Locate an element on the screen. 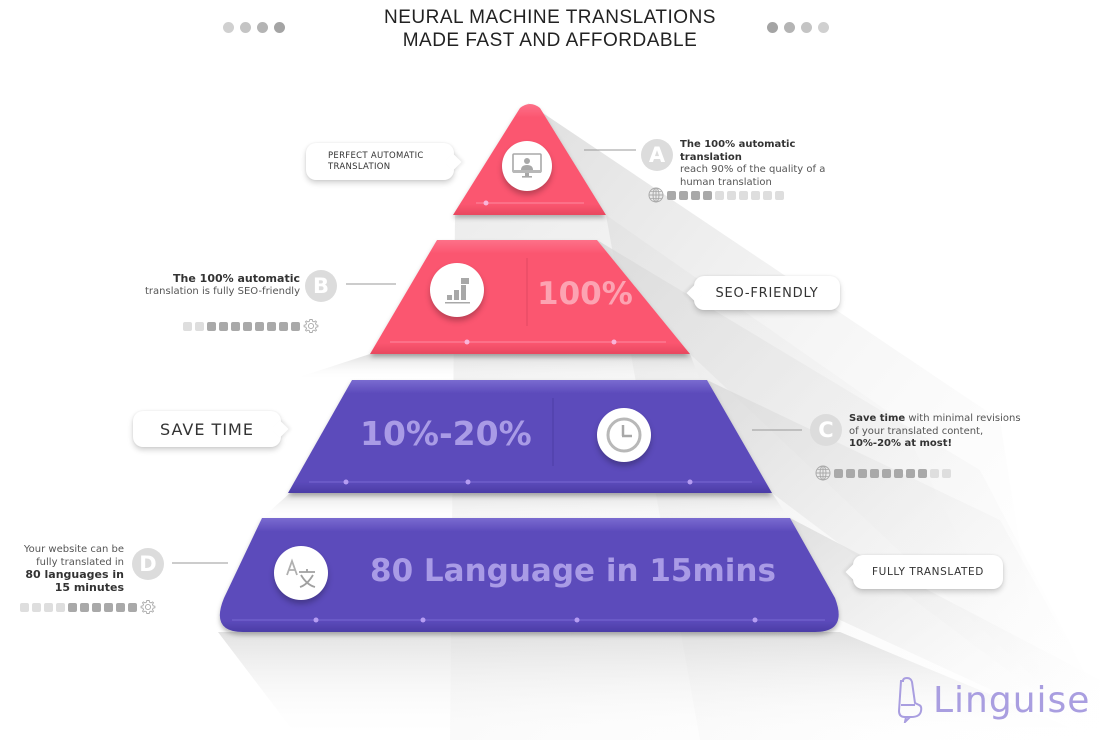 This screenshot has height=740, width=1100. description-d-bold: 15 minutes is located at coordinates (89, 587).